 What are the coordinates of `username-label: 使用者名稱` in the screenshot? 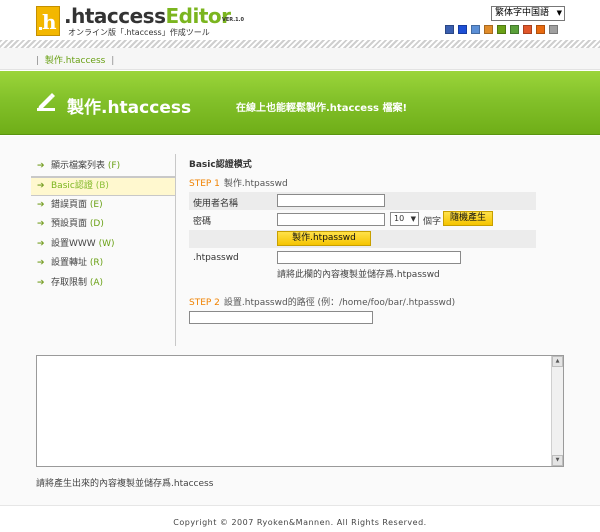 It's located at (216, 204).